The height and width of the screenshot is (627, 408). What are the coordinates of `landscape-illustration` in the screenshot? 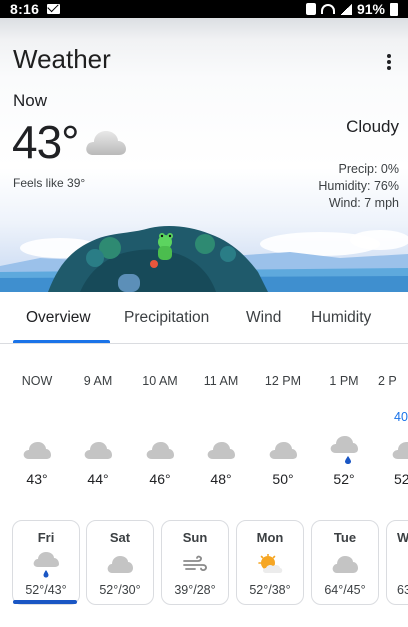 It's located at (204, 259).